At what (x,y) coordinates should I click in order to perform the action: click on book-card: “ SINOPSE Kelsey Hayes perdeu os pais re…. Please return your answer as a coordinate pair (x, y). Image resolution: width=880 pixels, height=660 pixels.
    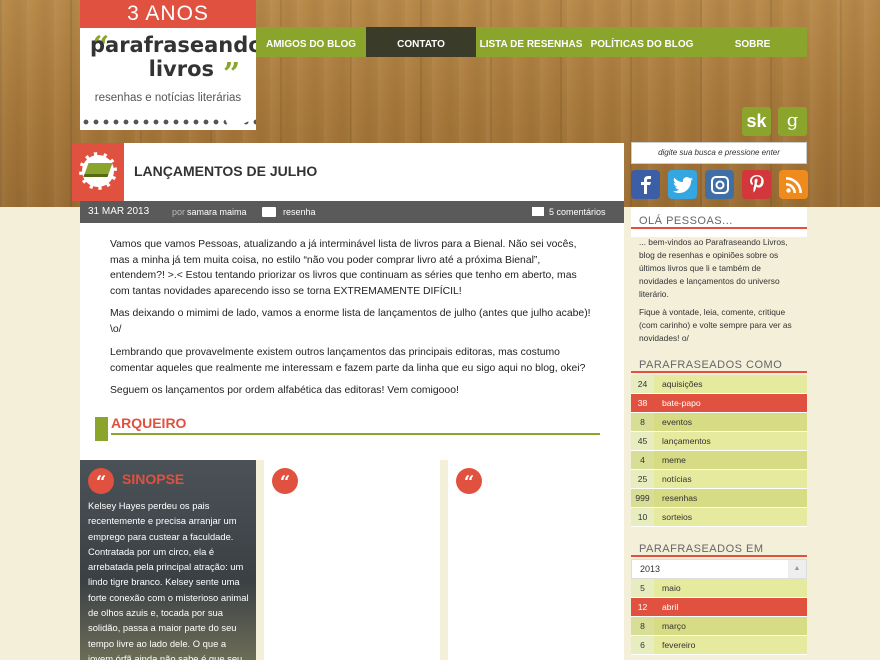
    Looking at the image, I should click on (168, 560).